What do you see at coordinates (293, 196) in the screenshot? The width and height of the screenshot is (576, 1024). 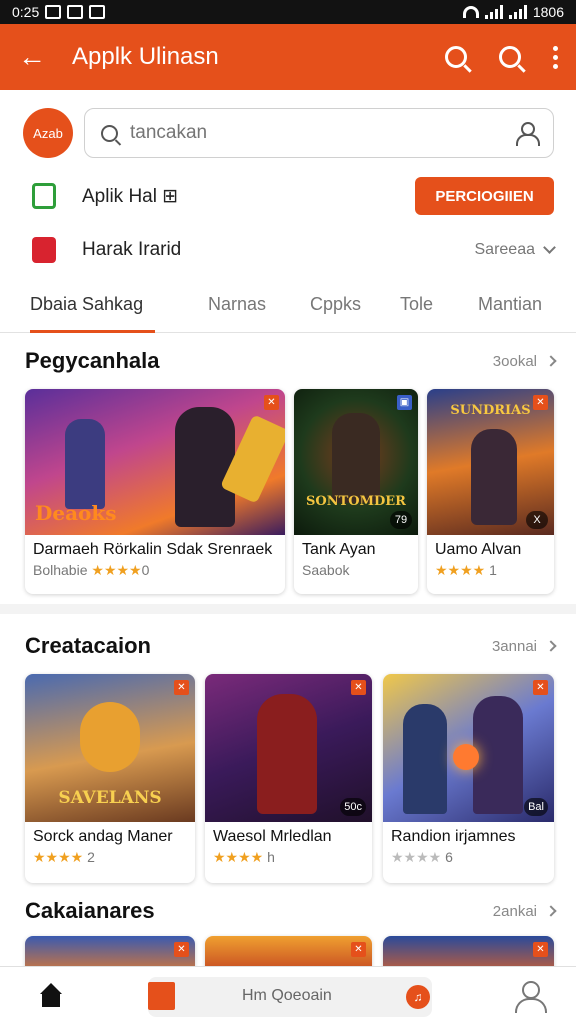 I see `apps-row: Aplik Hal ⊞ PERCIOGIIEN` at bounding box center [293, 196].